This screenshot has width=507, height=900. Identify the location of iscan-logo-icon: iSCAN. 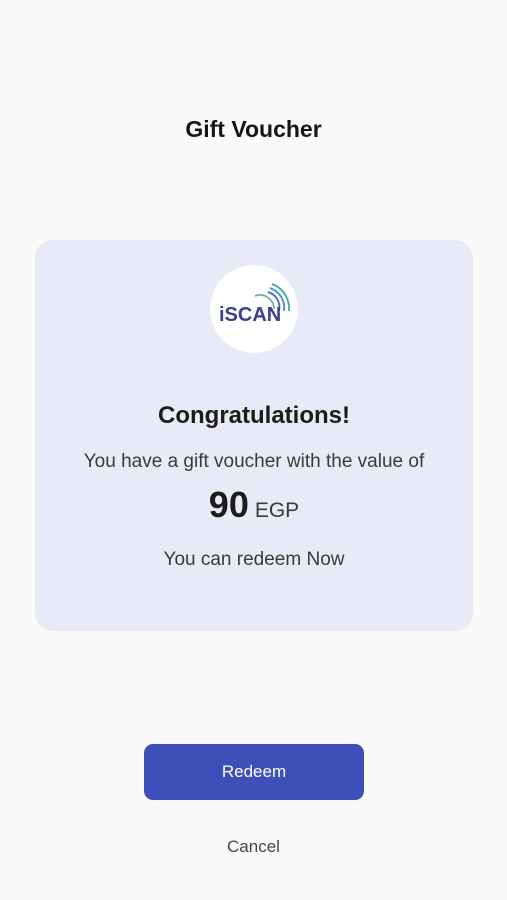
(254, 309).